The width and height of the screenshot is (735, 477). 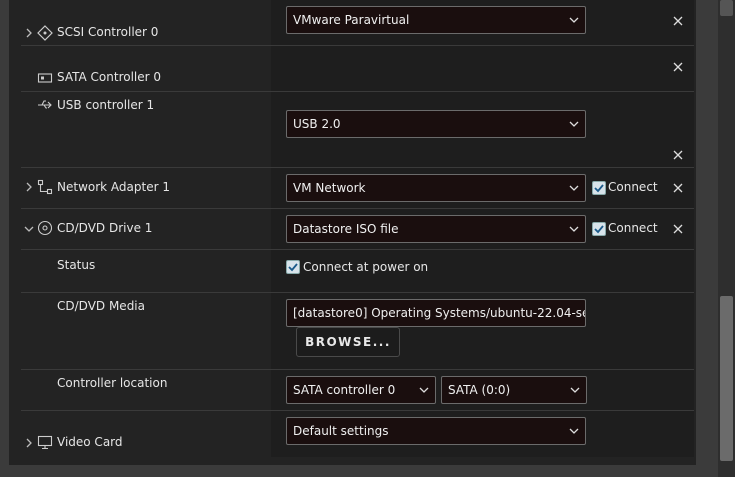 I want to click on network-connect-checkbox, so click(x=599, y=188).